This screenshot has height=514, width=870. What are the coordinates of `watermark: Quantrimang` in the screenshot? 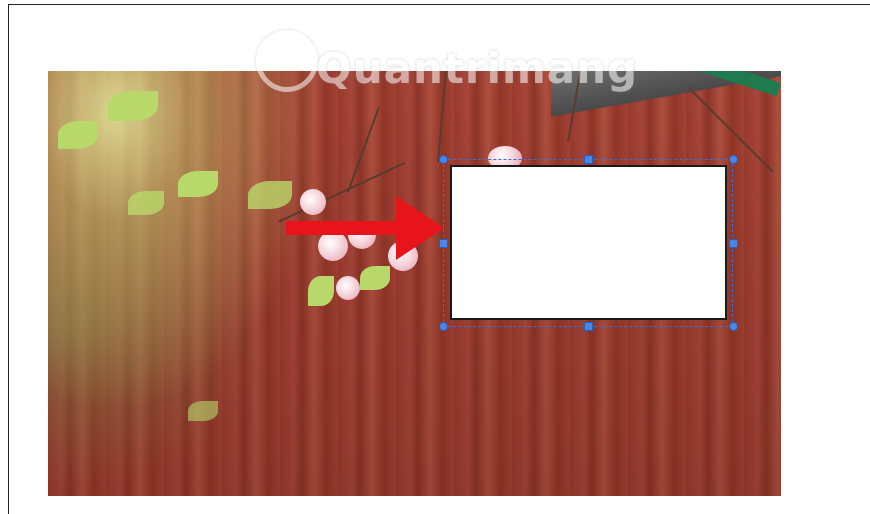 It's located at (446, 65).